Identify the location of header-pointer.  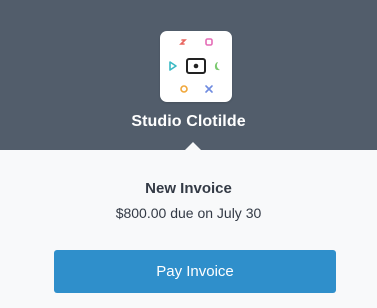
(193, 146).